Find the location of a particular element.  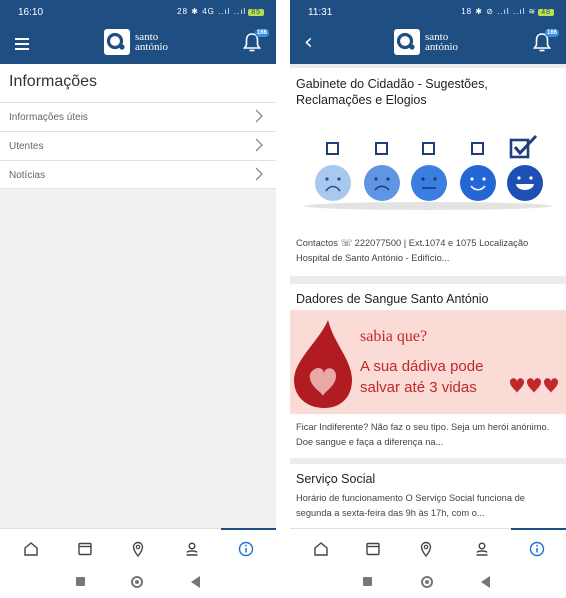

status-icons: 18 ✱ ⊘ ..ıl ..ıl ≋ 48 is located at coordinates (507, 11).